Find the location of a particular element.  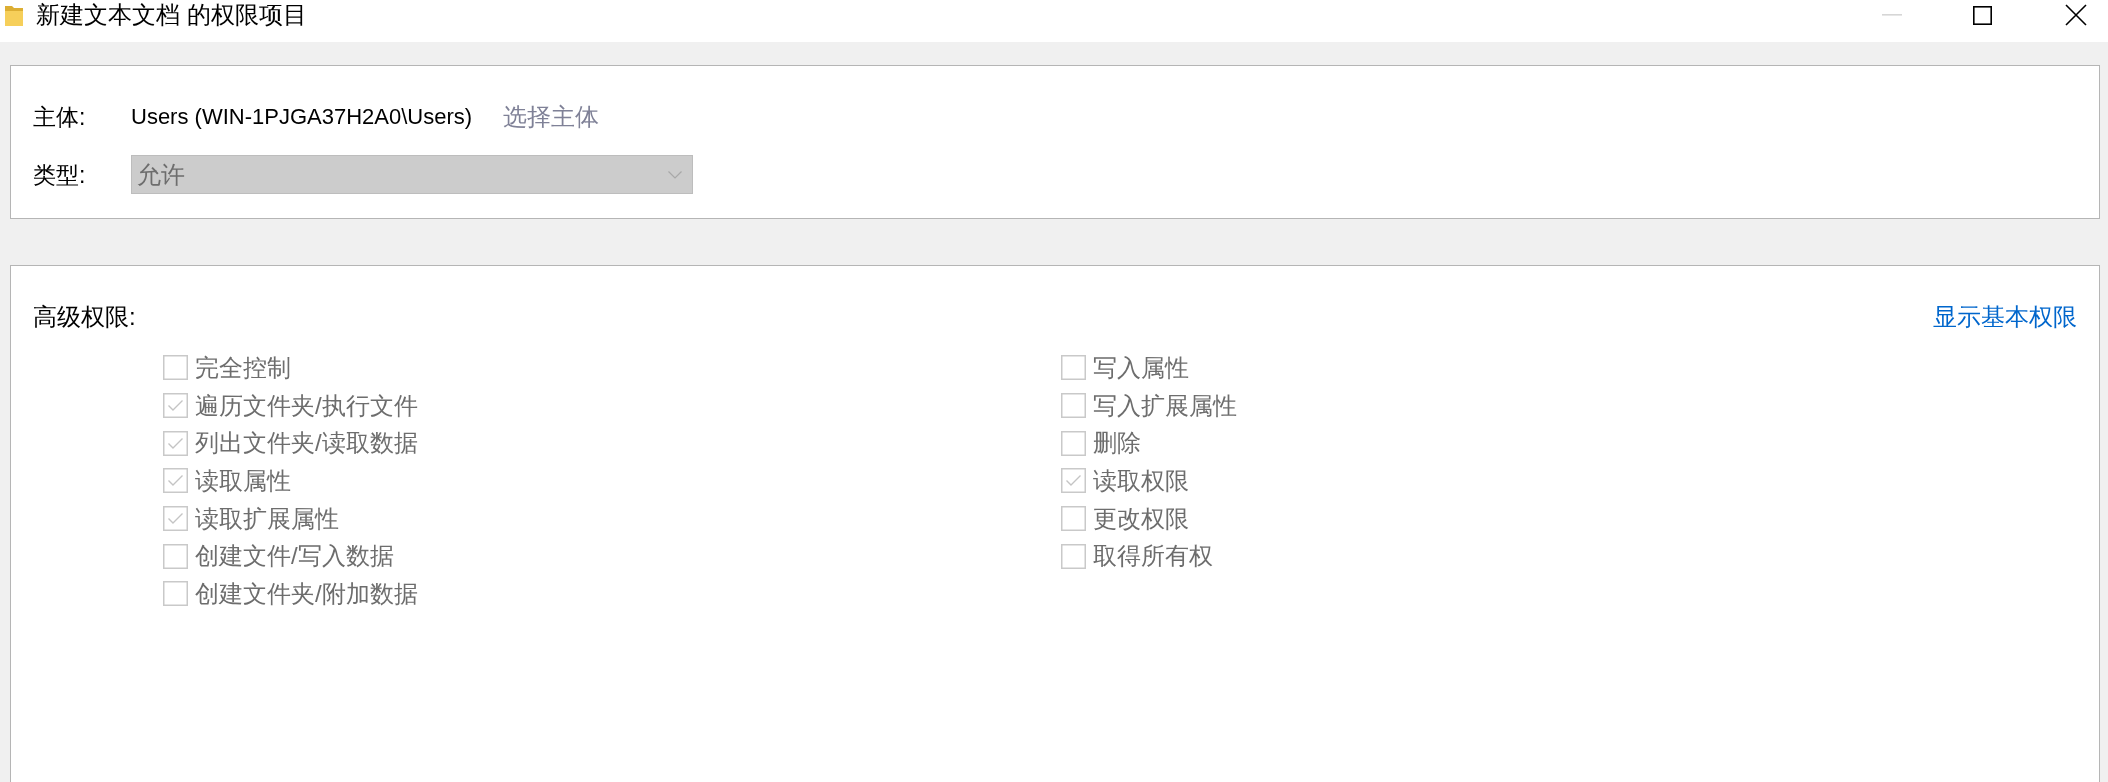

folder-icon is located at coordinates (14, 15).